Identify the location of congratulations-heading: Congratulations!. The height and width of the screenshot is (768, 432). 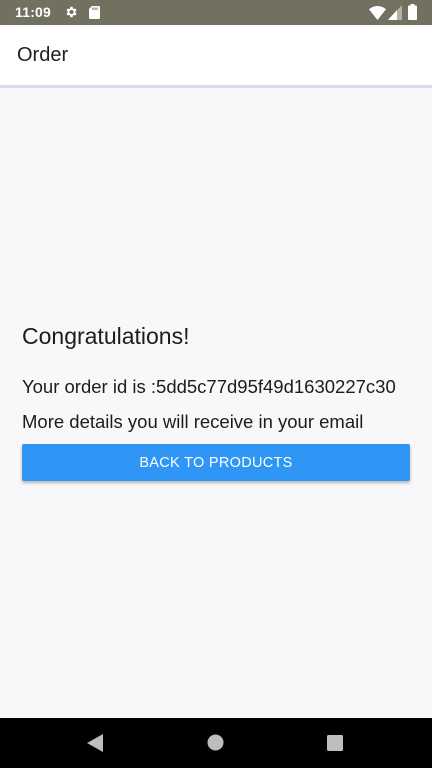
(106, 336).